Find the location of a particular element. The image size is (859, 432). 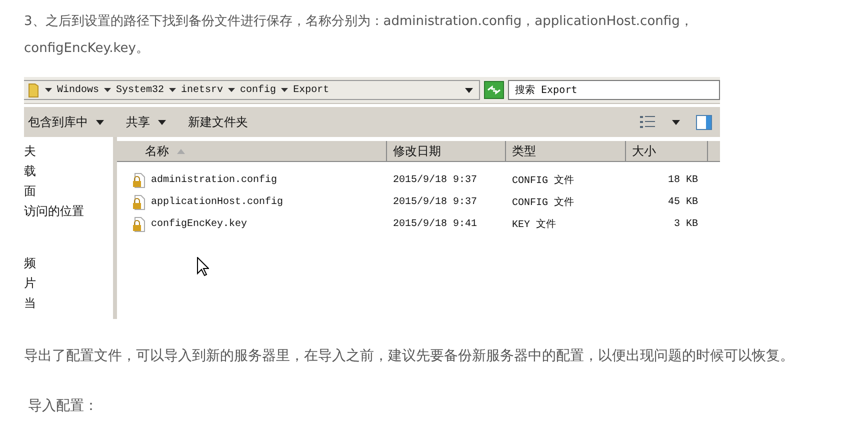

breadcrumb: Export is located at coordinates (311, 90).